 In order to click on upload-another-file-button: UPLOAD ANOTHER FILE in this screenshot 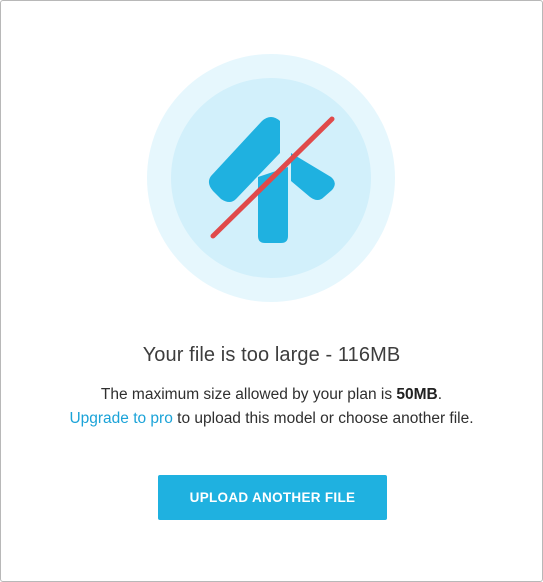, I will do `click(272, 497)`.